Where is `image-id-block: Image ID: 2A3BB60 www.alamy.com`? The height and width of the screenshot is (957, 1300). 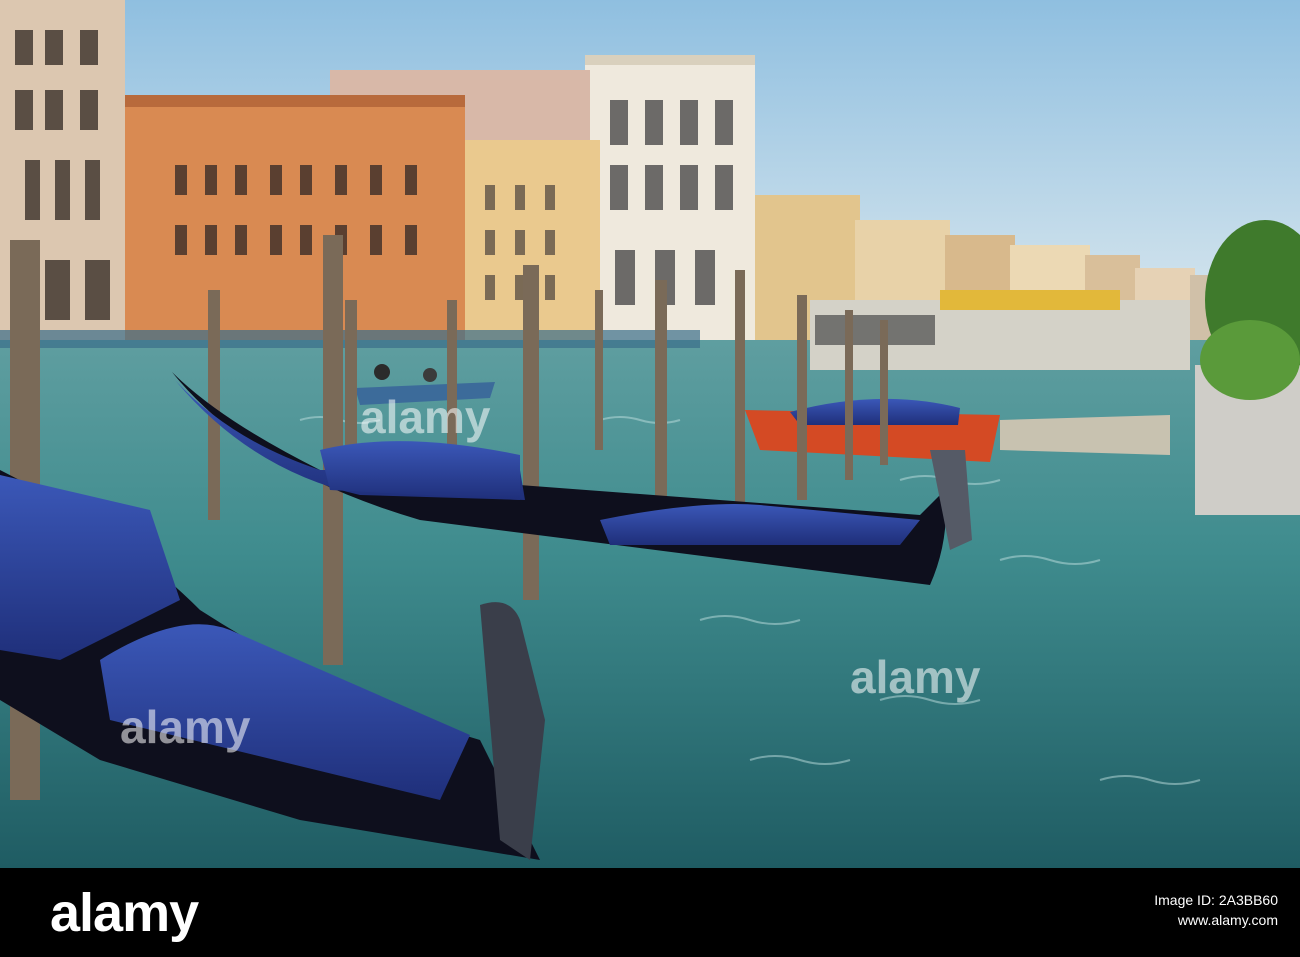 image-id-block: Image ID: 2A3BB60 www.alamy.com is located at coordinates (1216, 910).